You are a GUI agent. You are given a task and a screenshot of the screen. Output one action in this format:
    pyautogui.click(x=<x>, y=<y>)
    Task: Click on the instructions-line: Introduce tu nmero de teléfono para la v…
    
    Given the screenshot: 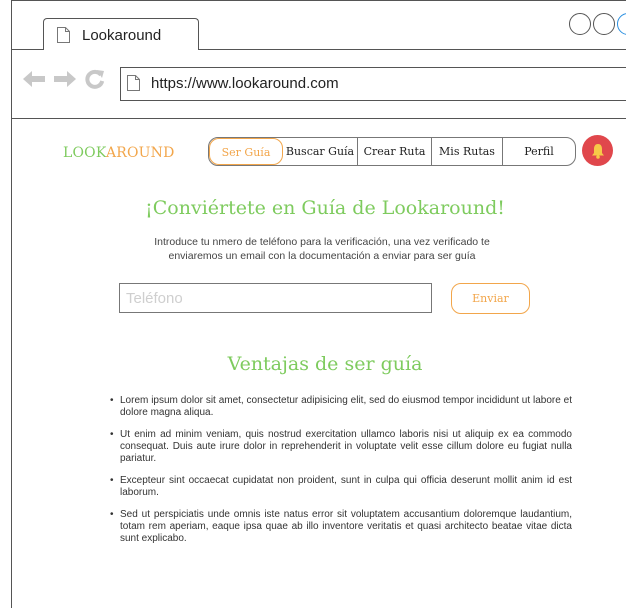 What is the action you would take?
    pyautogui.click(x=322, y=242)
    